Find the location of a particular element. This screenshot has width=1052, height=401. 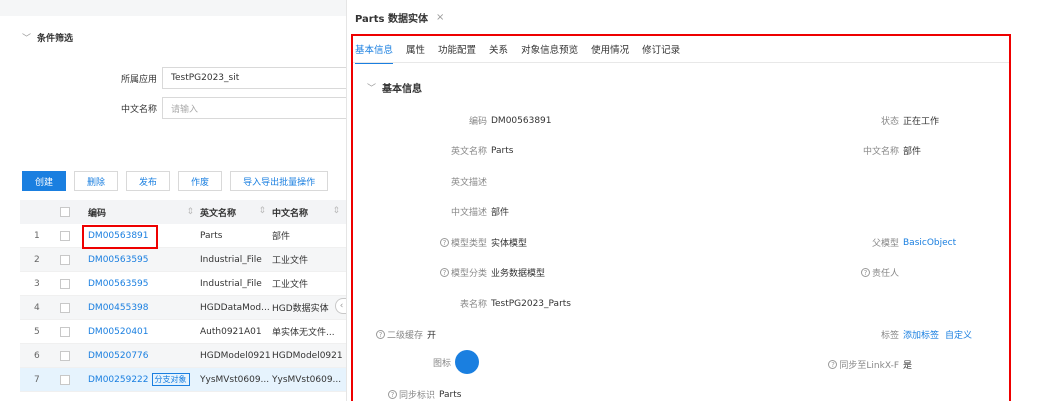

field-sync-linkx: ? 同步至LinkX-F 是 is located at coordinates (849, 364).